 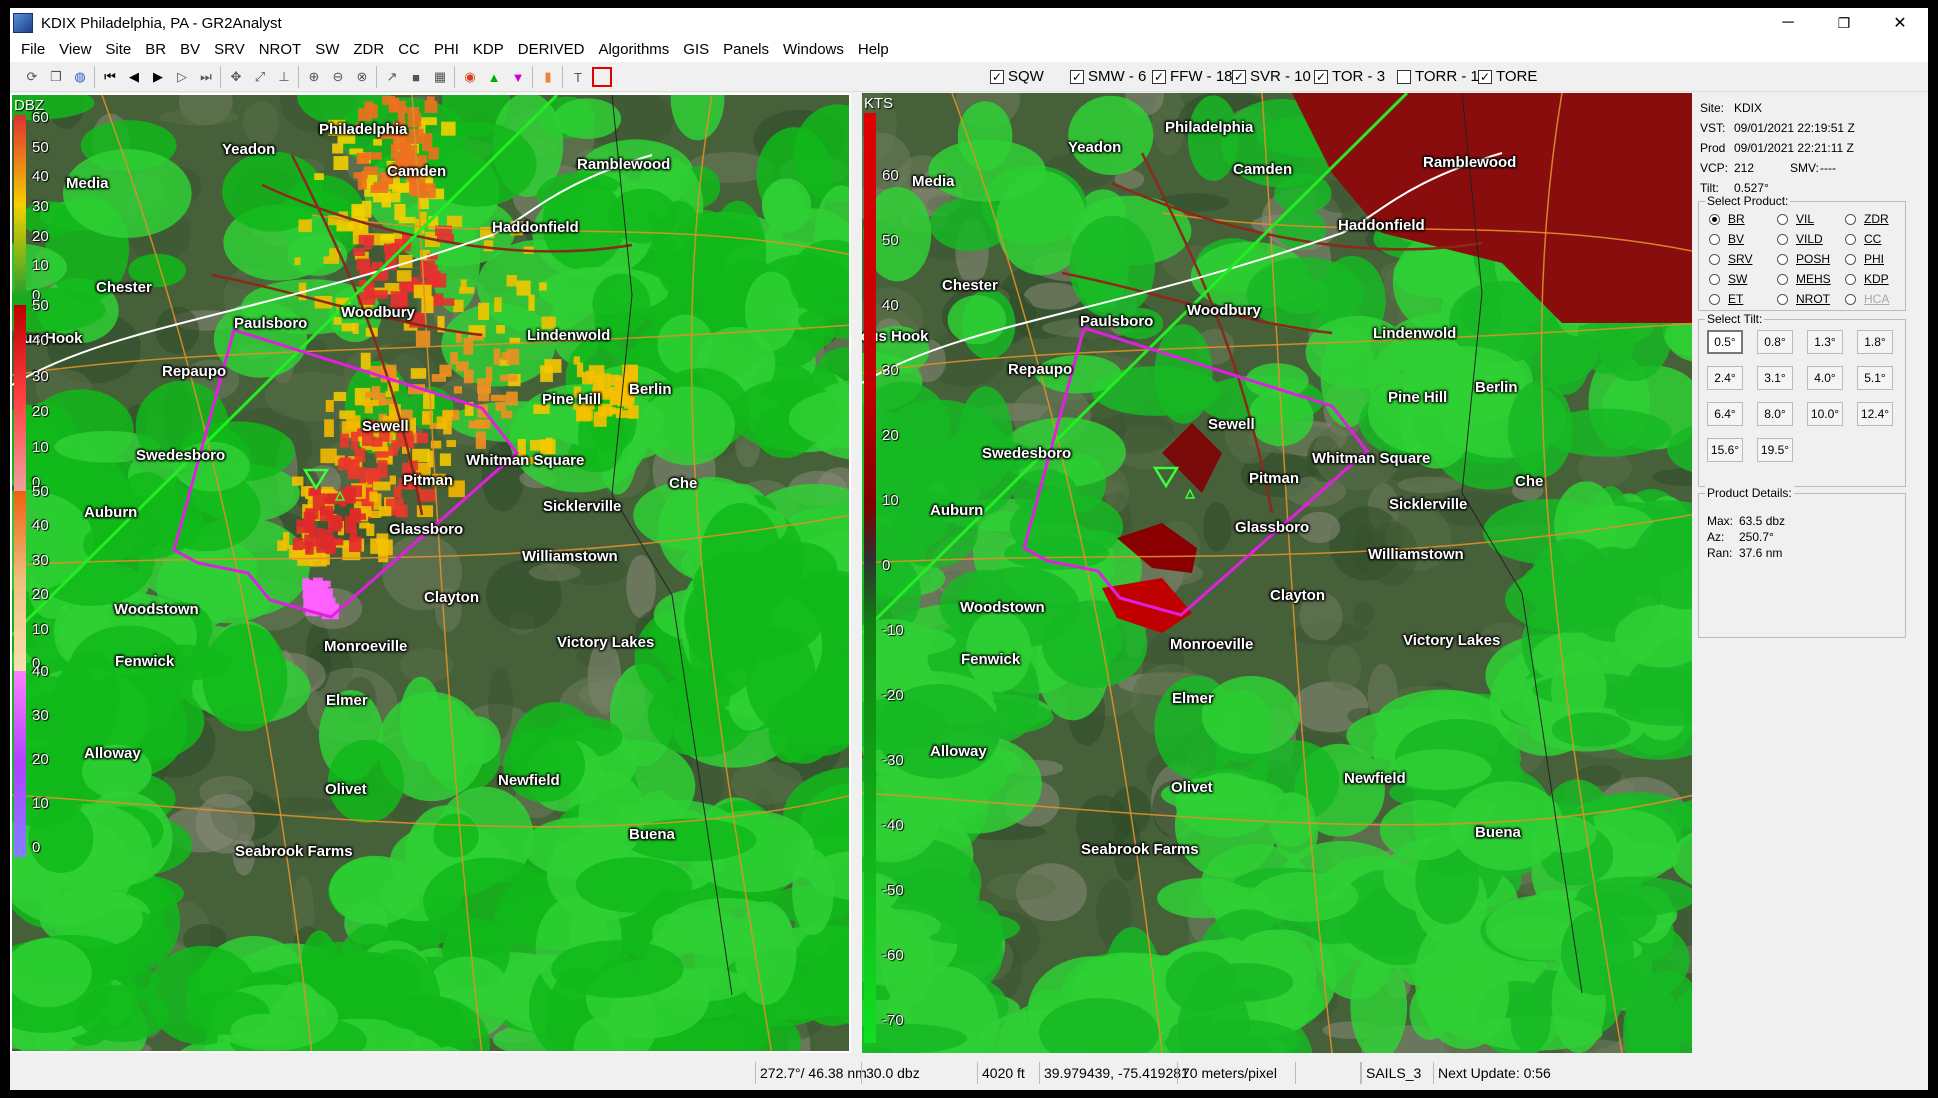 What do you see at coordinates (470, 77) in the screenshot?
I see `storm-icon: ◉` at bounding box center [470, 77].